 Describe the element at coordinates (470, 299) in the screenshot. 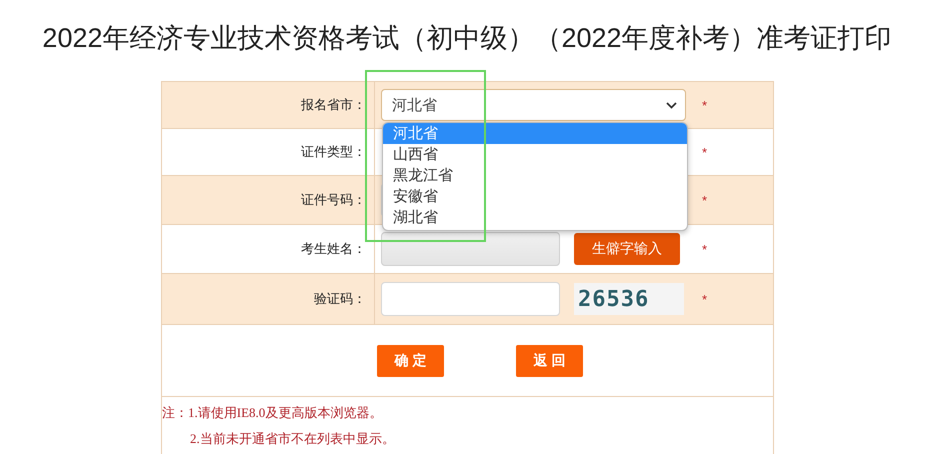

I see `input-field` at that location.